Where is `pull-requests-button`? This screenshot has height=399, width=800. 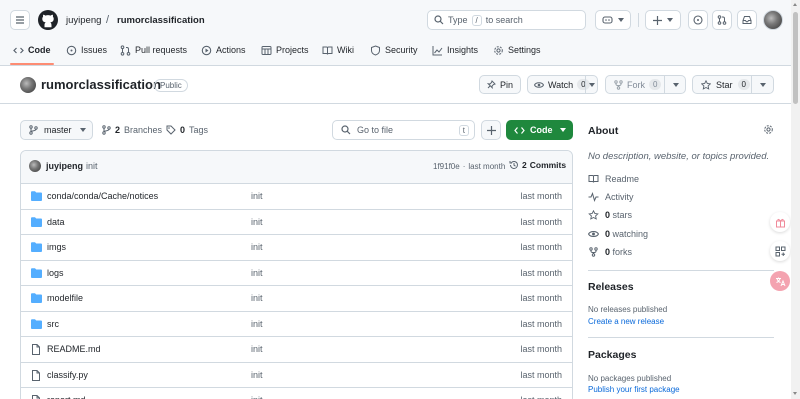
pull-requests-button is located at coordinates (722, 20).